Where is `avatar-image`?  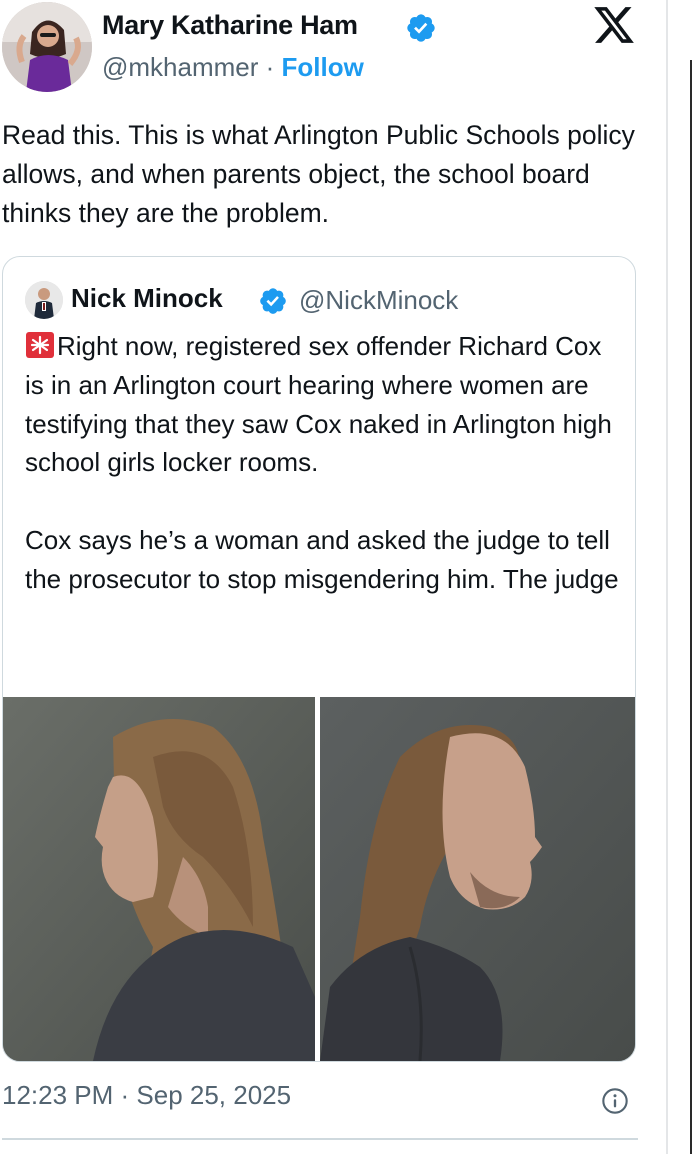
avatar-image is located at coordinates (47, 47).